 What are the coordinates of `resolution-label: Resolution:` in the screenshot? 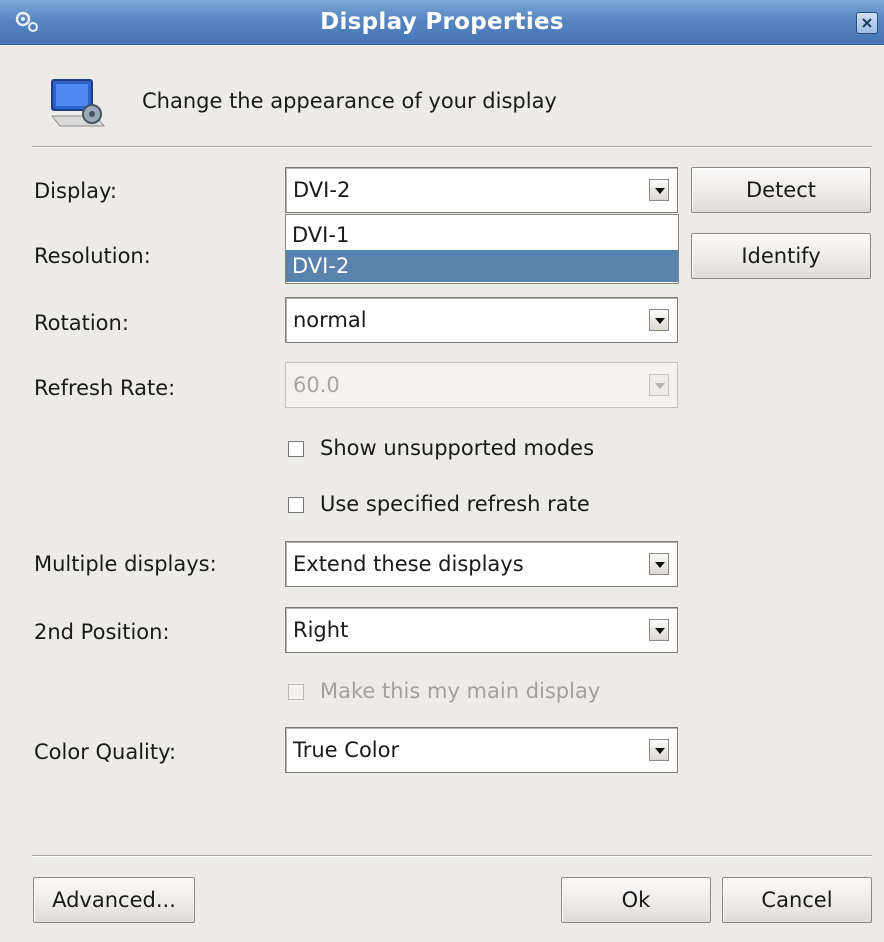 It's located at (92, 256).